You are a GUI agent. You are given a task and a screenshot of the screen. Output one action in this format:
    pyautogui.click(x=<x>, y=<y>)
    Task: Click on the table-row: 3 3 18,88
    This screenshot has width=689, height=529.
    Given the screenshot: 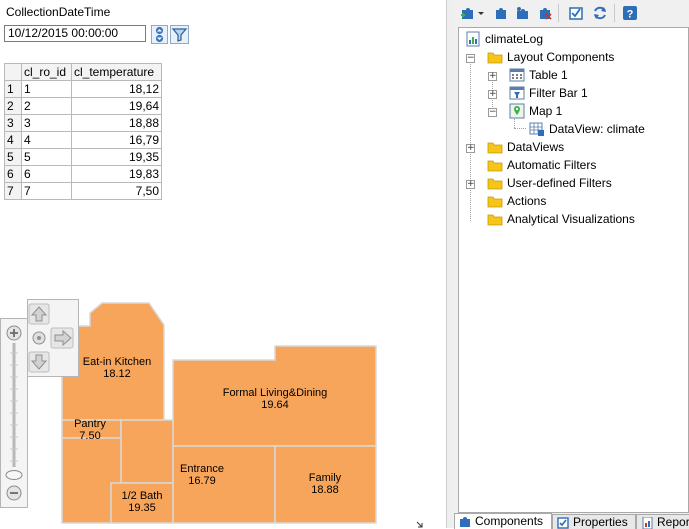 What is the action you would take?
    pyautogui.click(x=83, y=123)
    